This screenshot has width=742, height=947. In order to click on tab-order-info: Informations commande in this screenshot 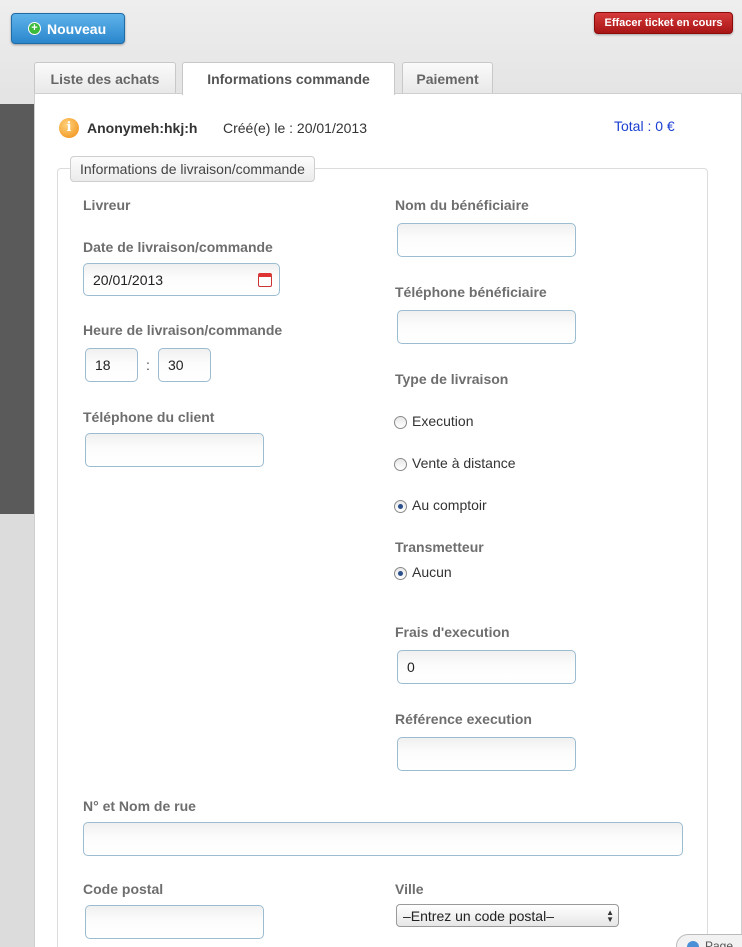, I will do `click(288, 78)`.